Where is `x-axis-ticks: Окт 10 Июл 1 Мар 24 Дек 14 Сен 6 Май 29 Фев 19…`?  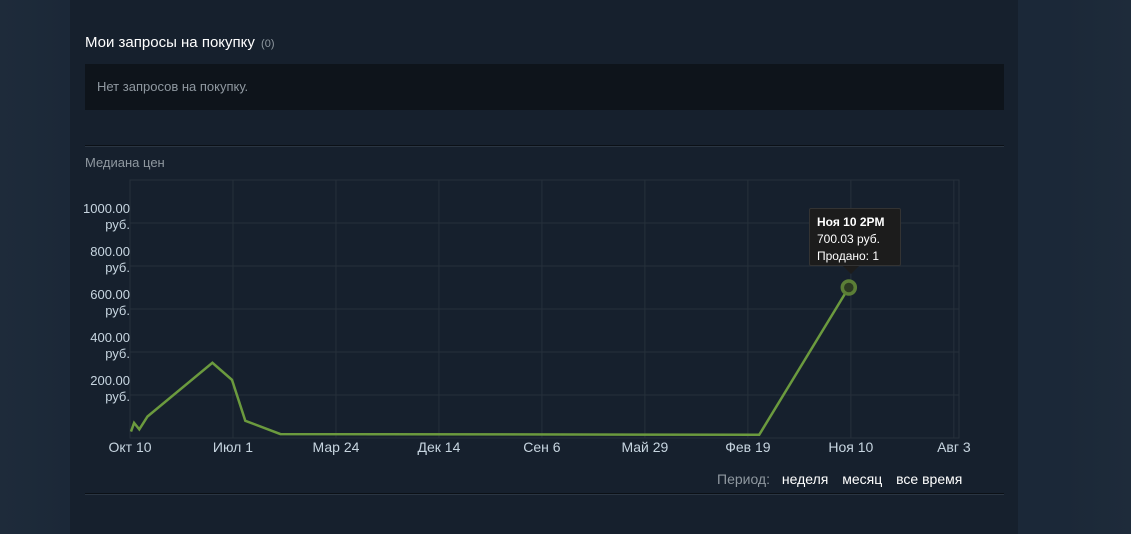
x-axis-ticks: Окт 10 Июл 1 Мар 24 Дек 14 Сен 6 Май 29 Фев 19… is located at coordinates (539, 447).